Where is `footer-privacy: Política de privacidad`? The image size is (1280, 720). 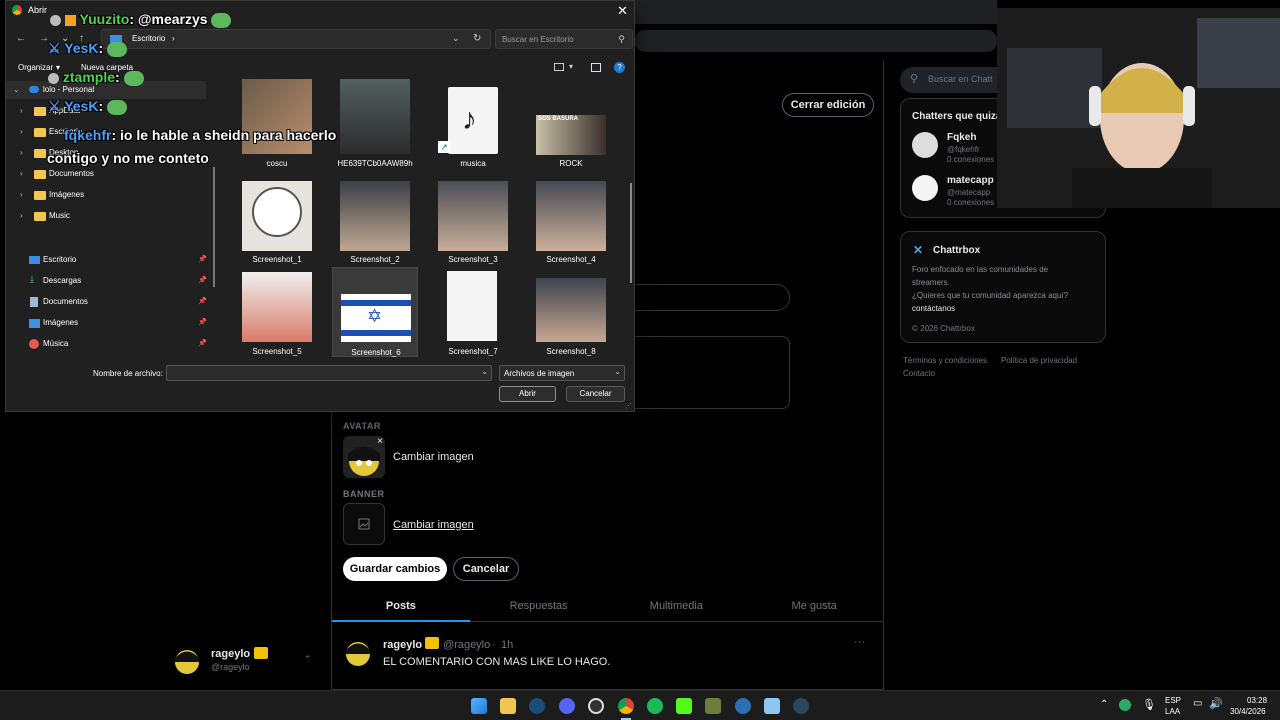 footer-privacy: Política de privacidad is located at coordinates (1039, 360).